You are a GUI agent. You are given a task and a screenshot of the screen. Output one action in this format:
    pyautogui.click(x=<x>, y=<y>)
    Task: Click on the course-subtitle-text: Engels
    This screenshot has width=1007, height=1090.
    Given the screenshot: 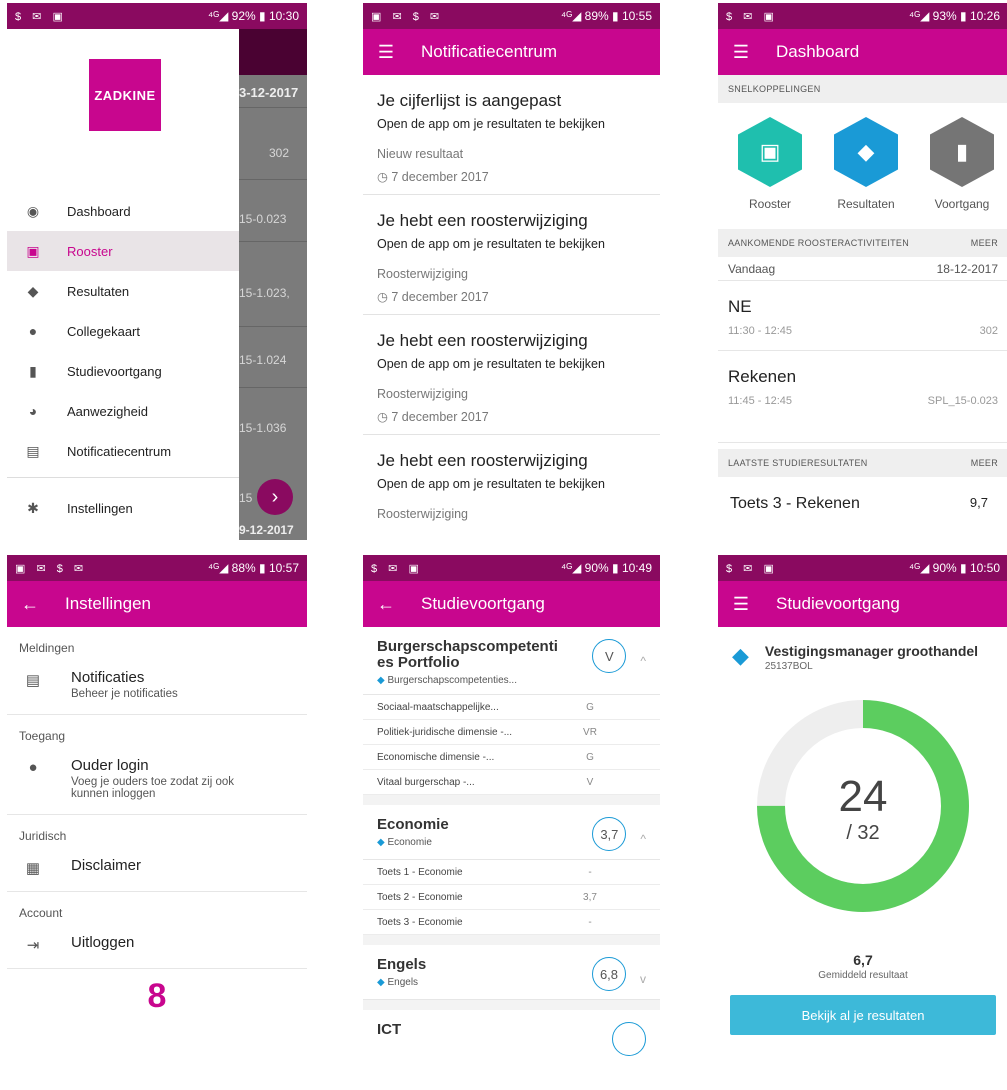 What is the action you would take?
    pyautogui.click(x=403, y=982)
    